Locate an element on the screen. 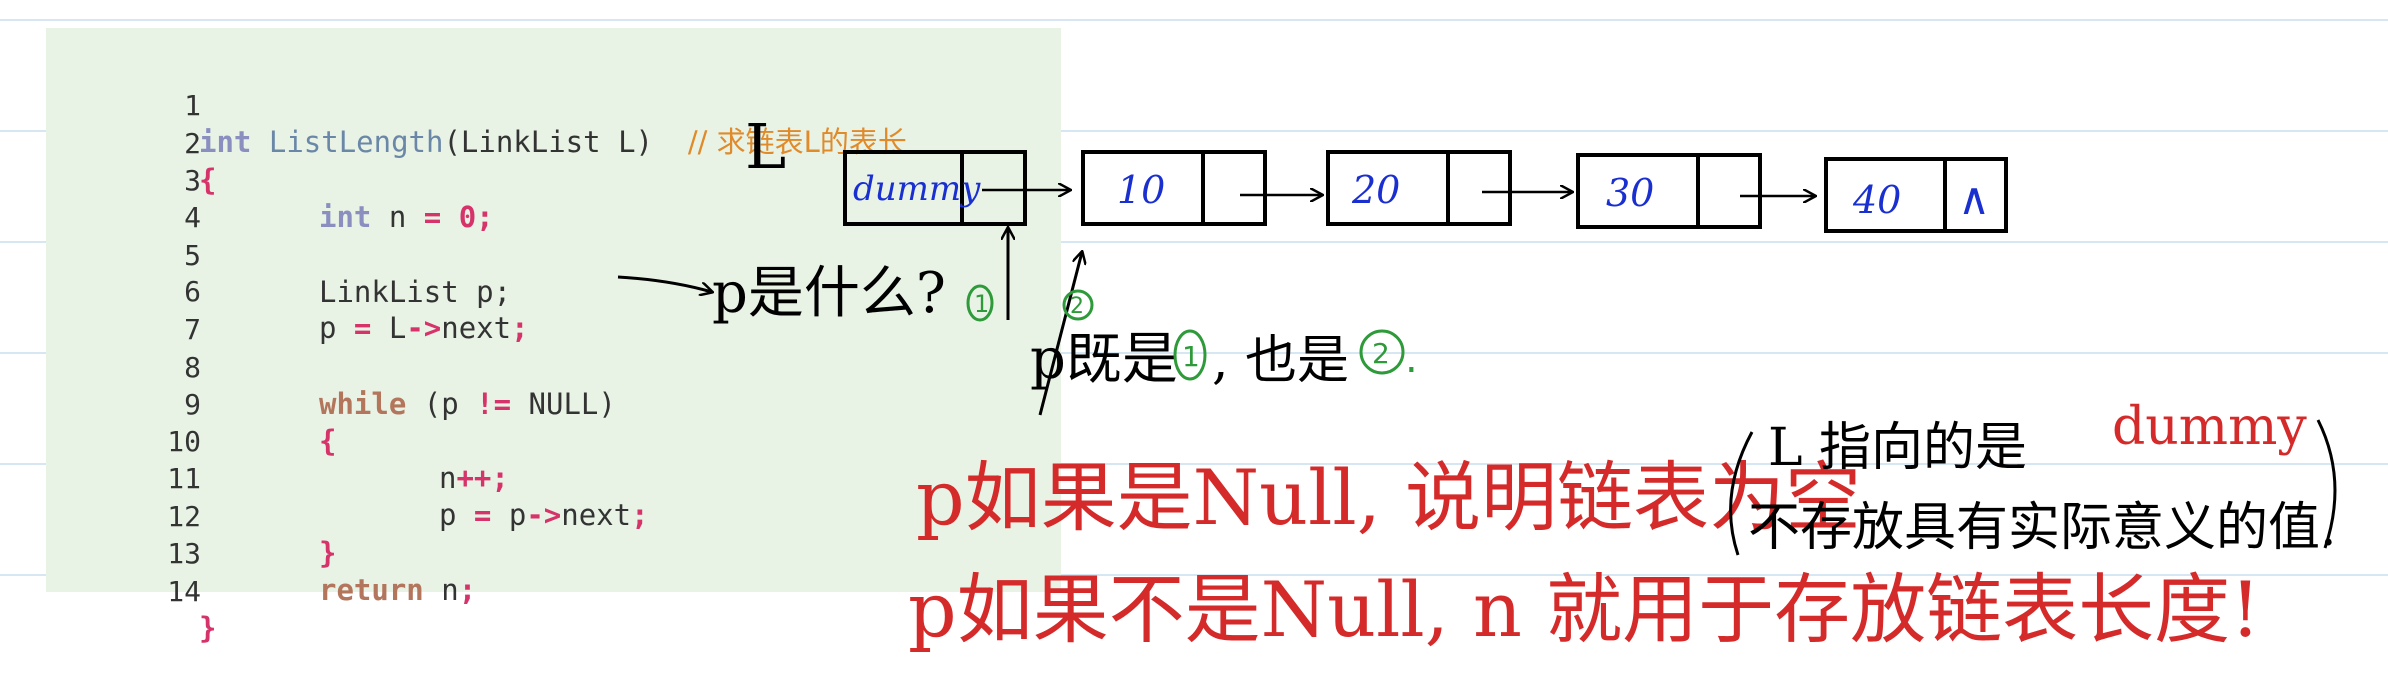 The height and width of the screenshot is (684, 2388). note-p-is: p既是 is located at coordinates (1104, 359).